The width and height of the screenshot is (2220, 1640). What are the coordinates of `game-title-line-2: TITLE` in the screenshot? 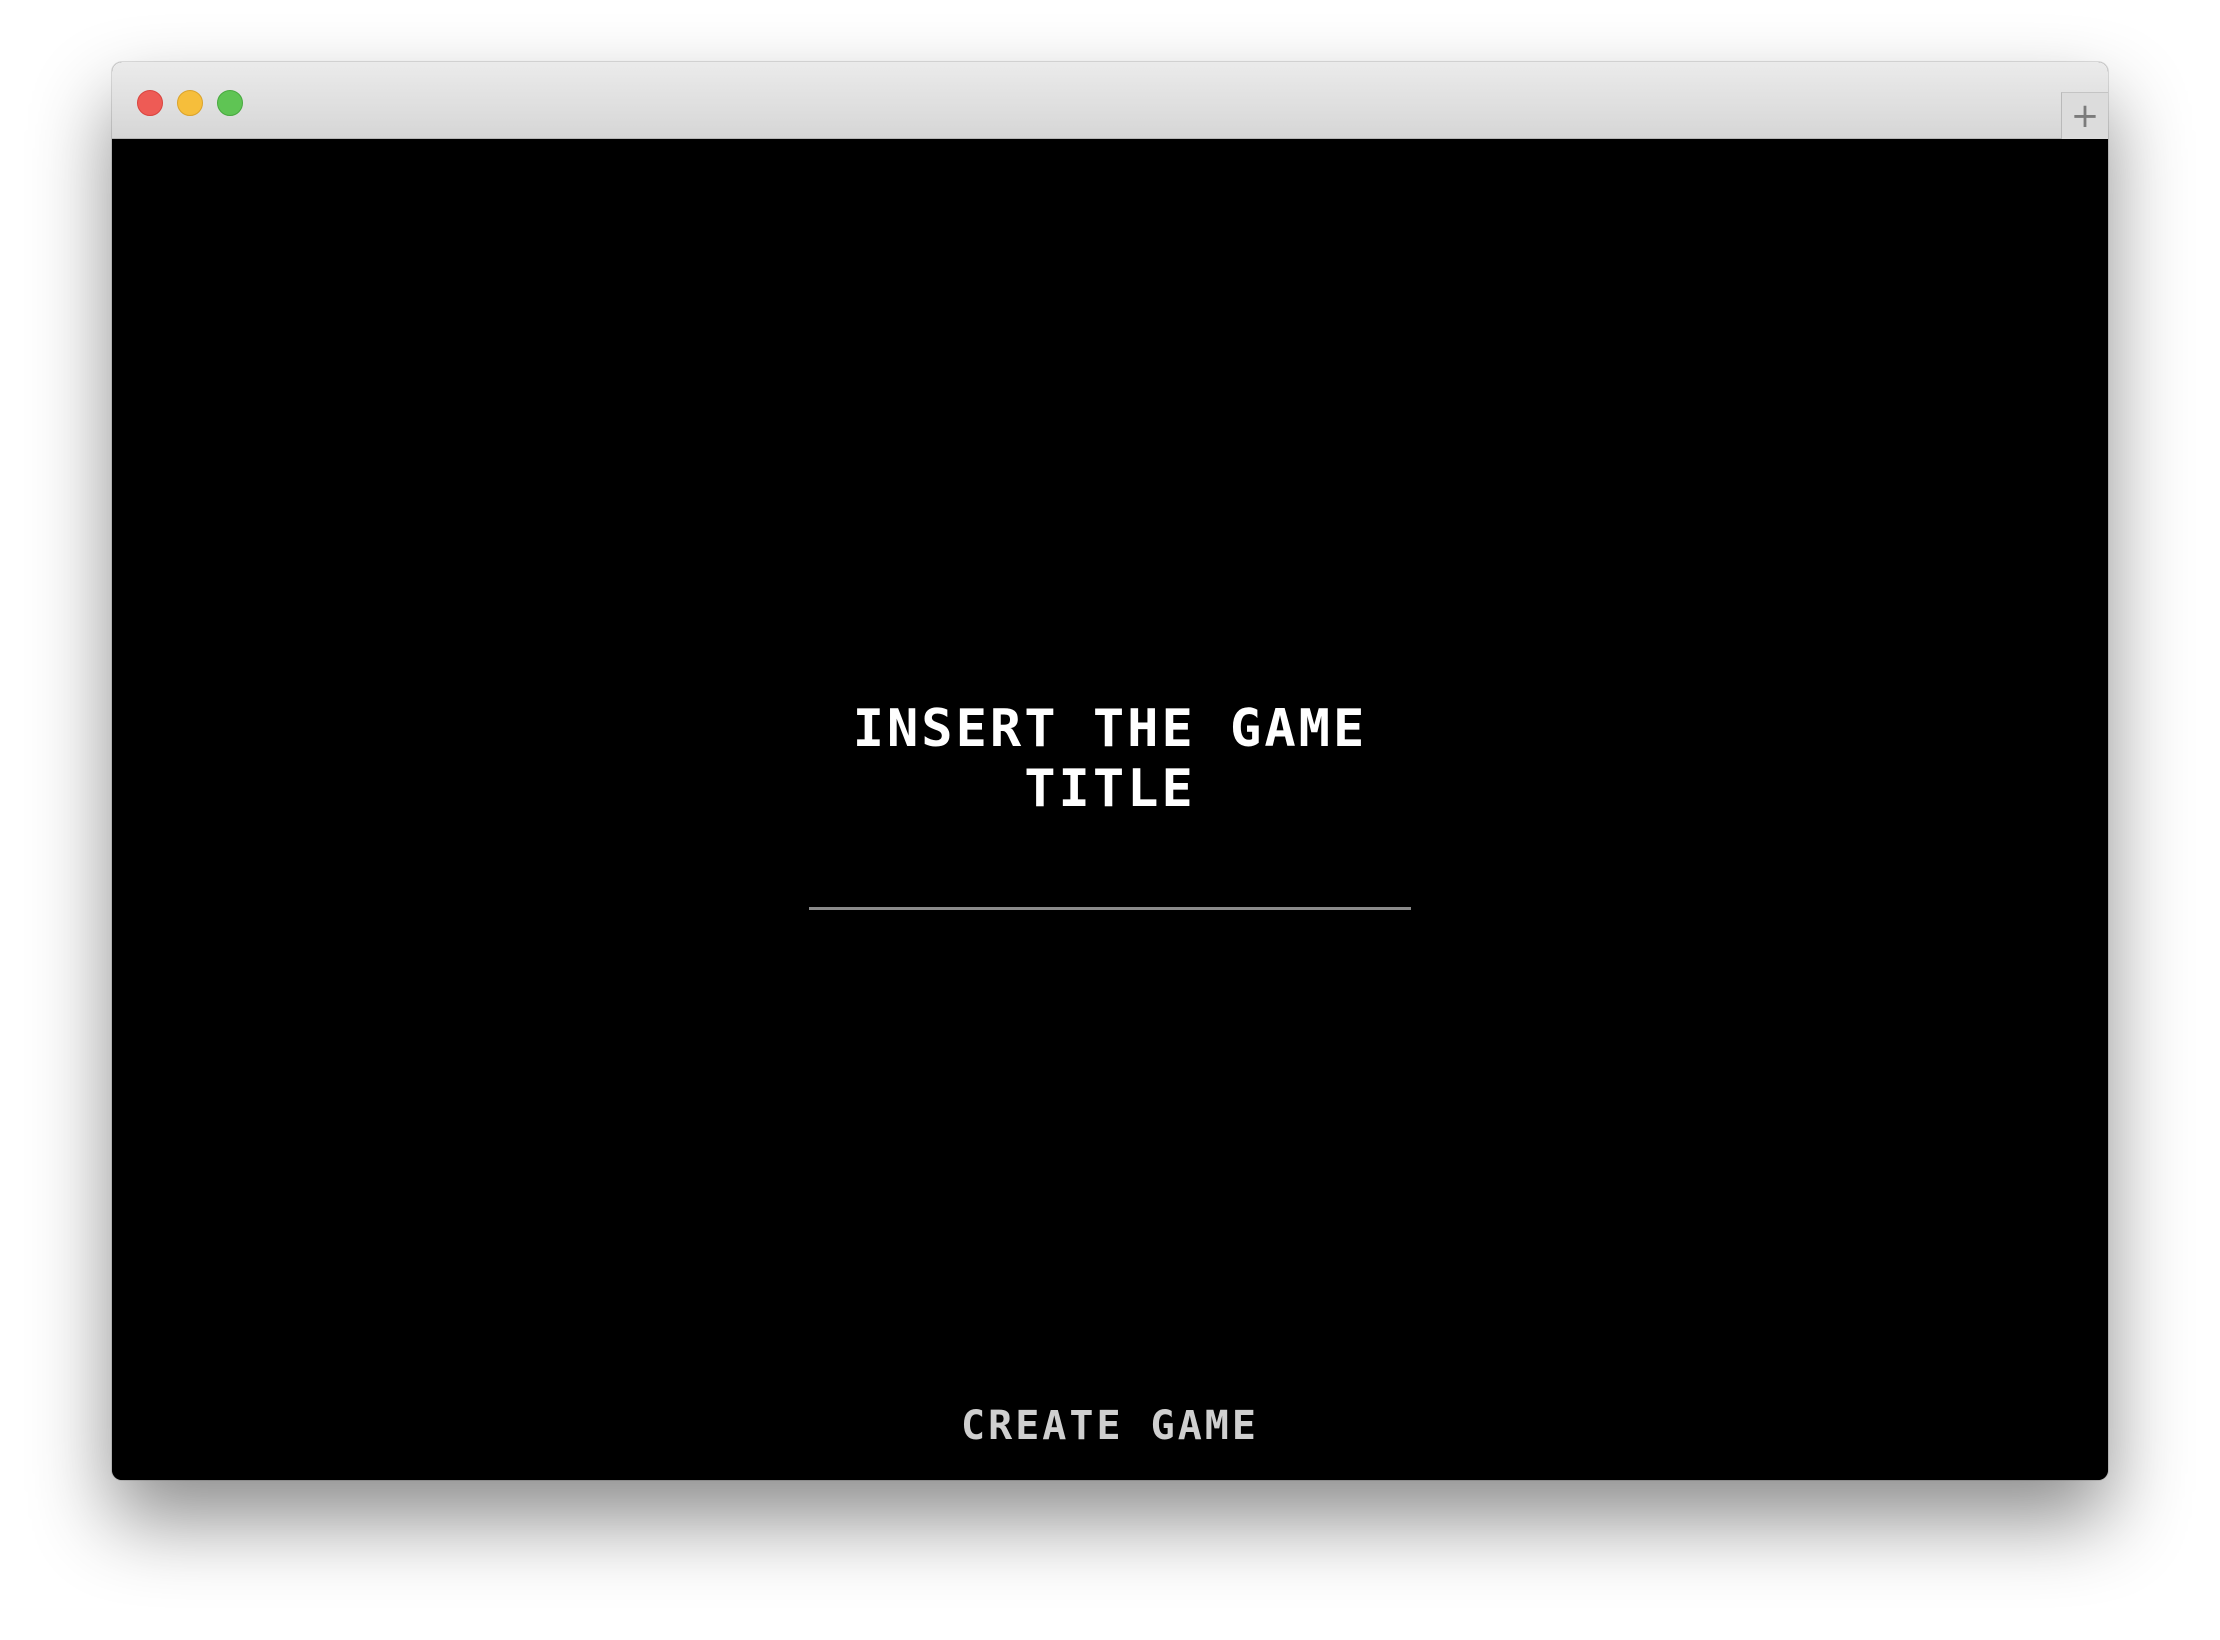 It's located at (1110, 789).